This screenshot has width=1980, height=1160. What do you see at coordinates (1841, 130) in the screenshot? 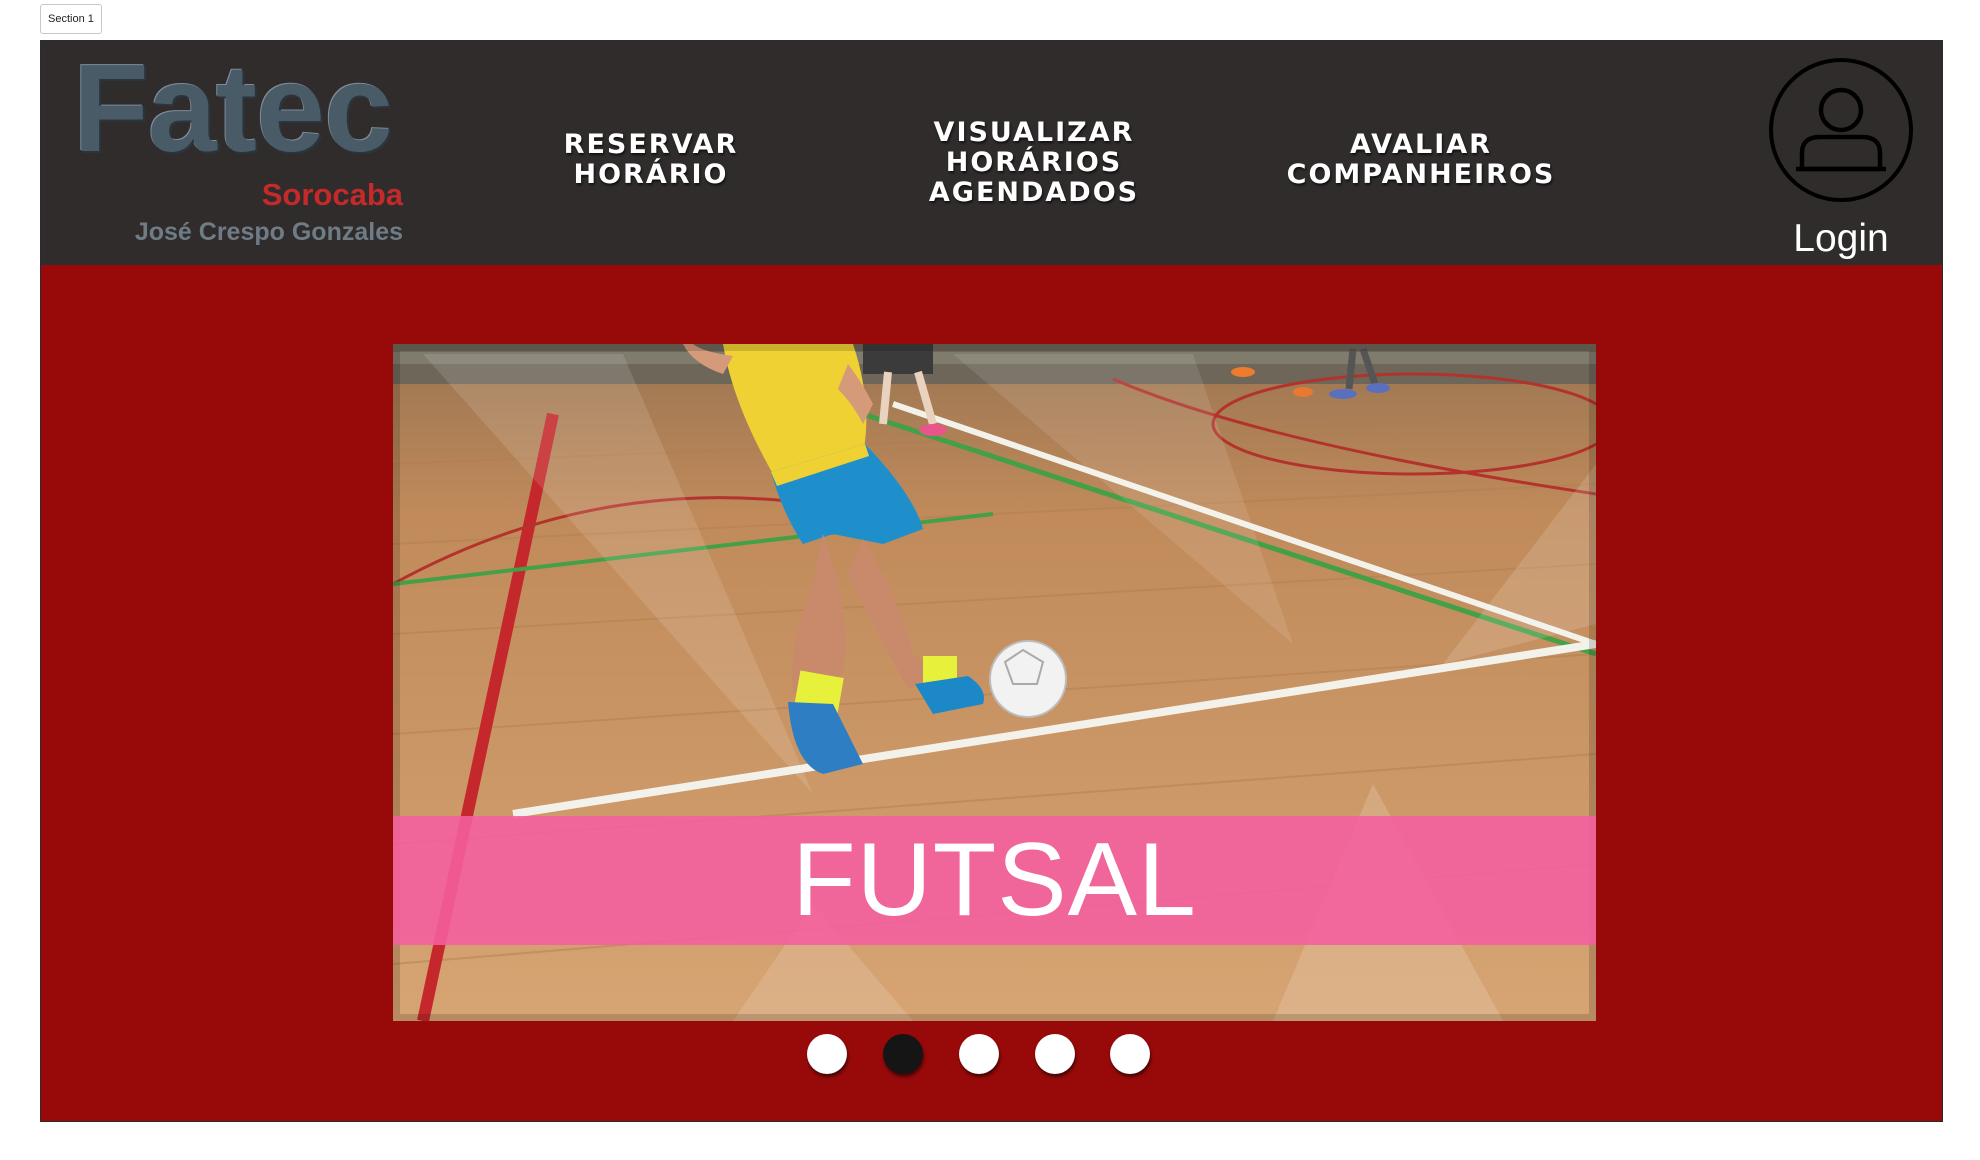
I see `user-icon` at bounding box center [1841, 130].